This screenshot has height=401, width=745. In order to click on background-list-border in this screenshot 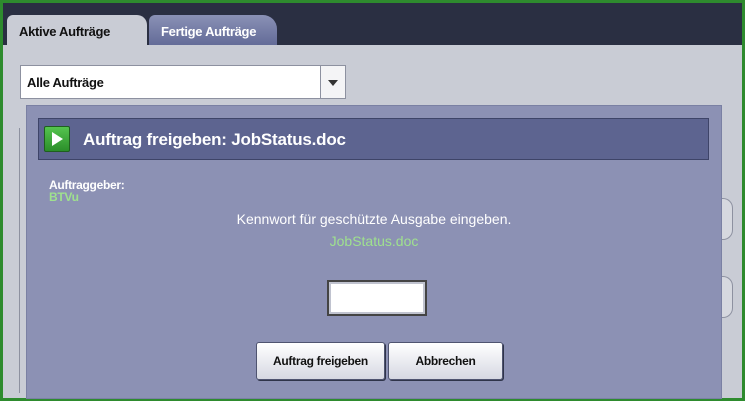, I will do `click(19, 260)`.